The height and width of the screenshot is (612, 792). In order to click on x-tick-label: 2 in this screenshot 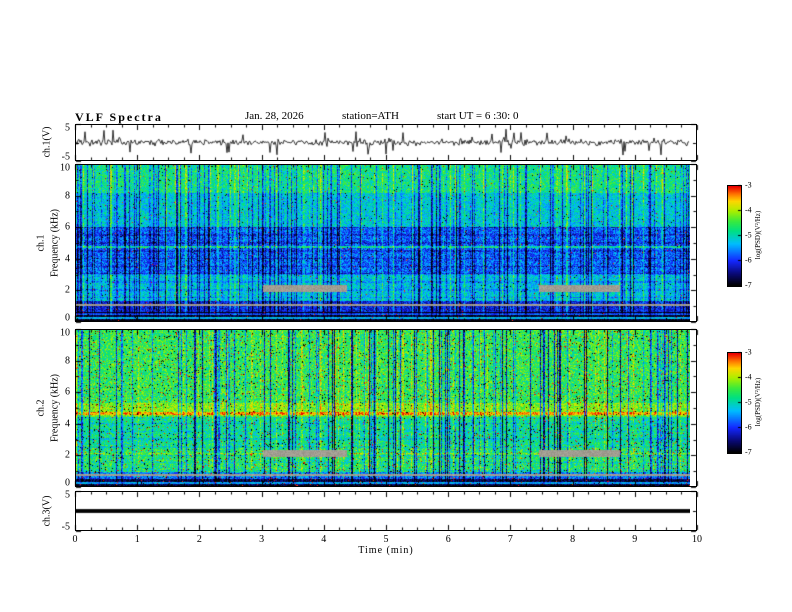, I will do `click(199, 539)`.